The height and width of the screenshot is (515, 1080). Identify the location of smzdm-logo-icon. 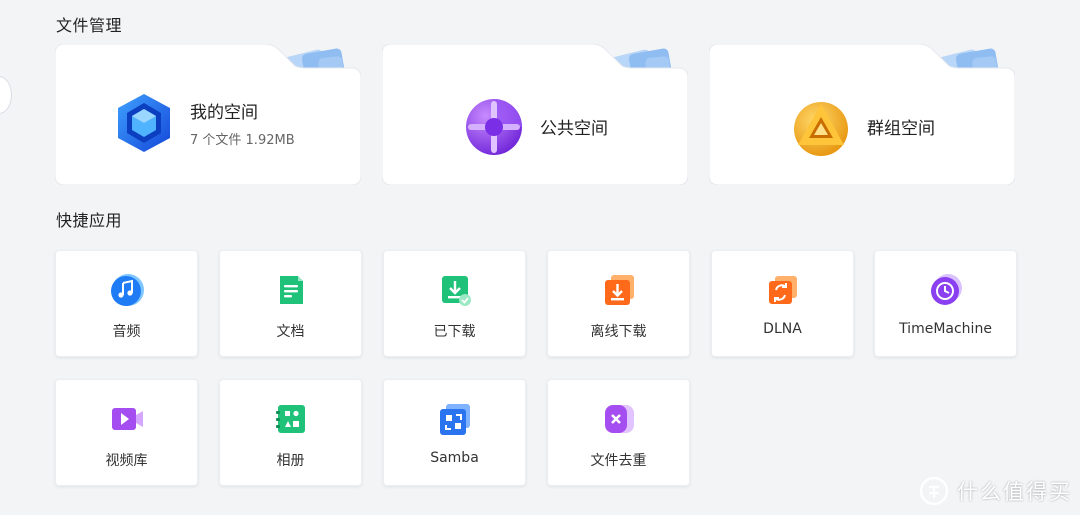
(934, 491).